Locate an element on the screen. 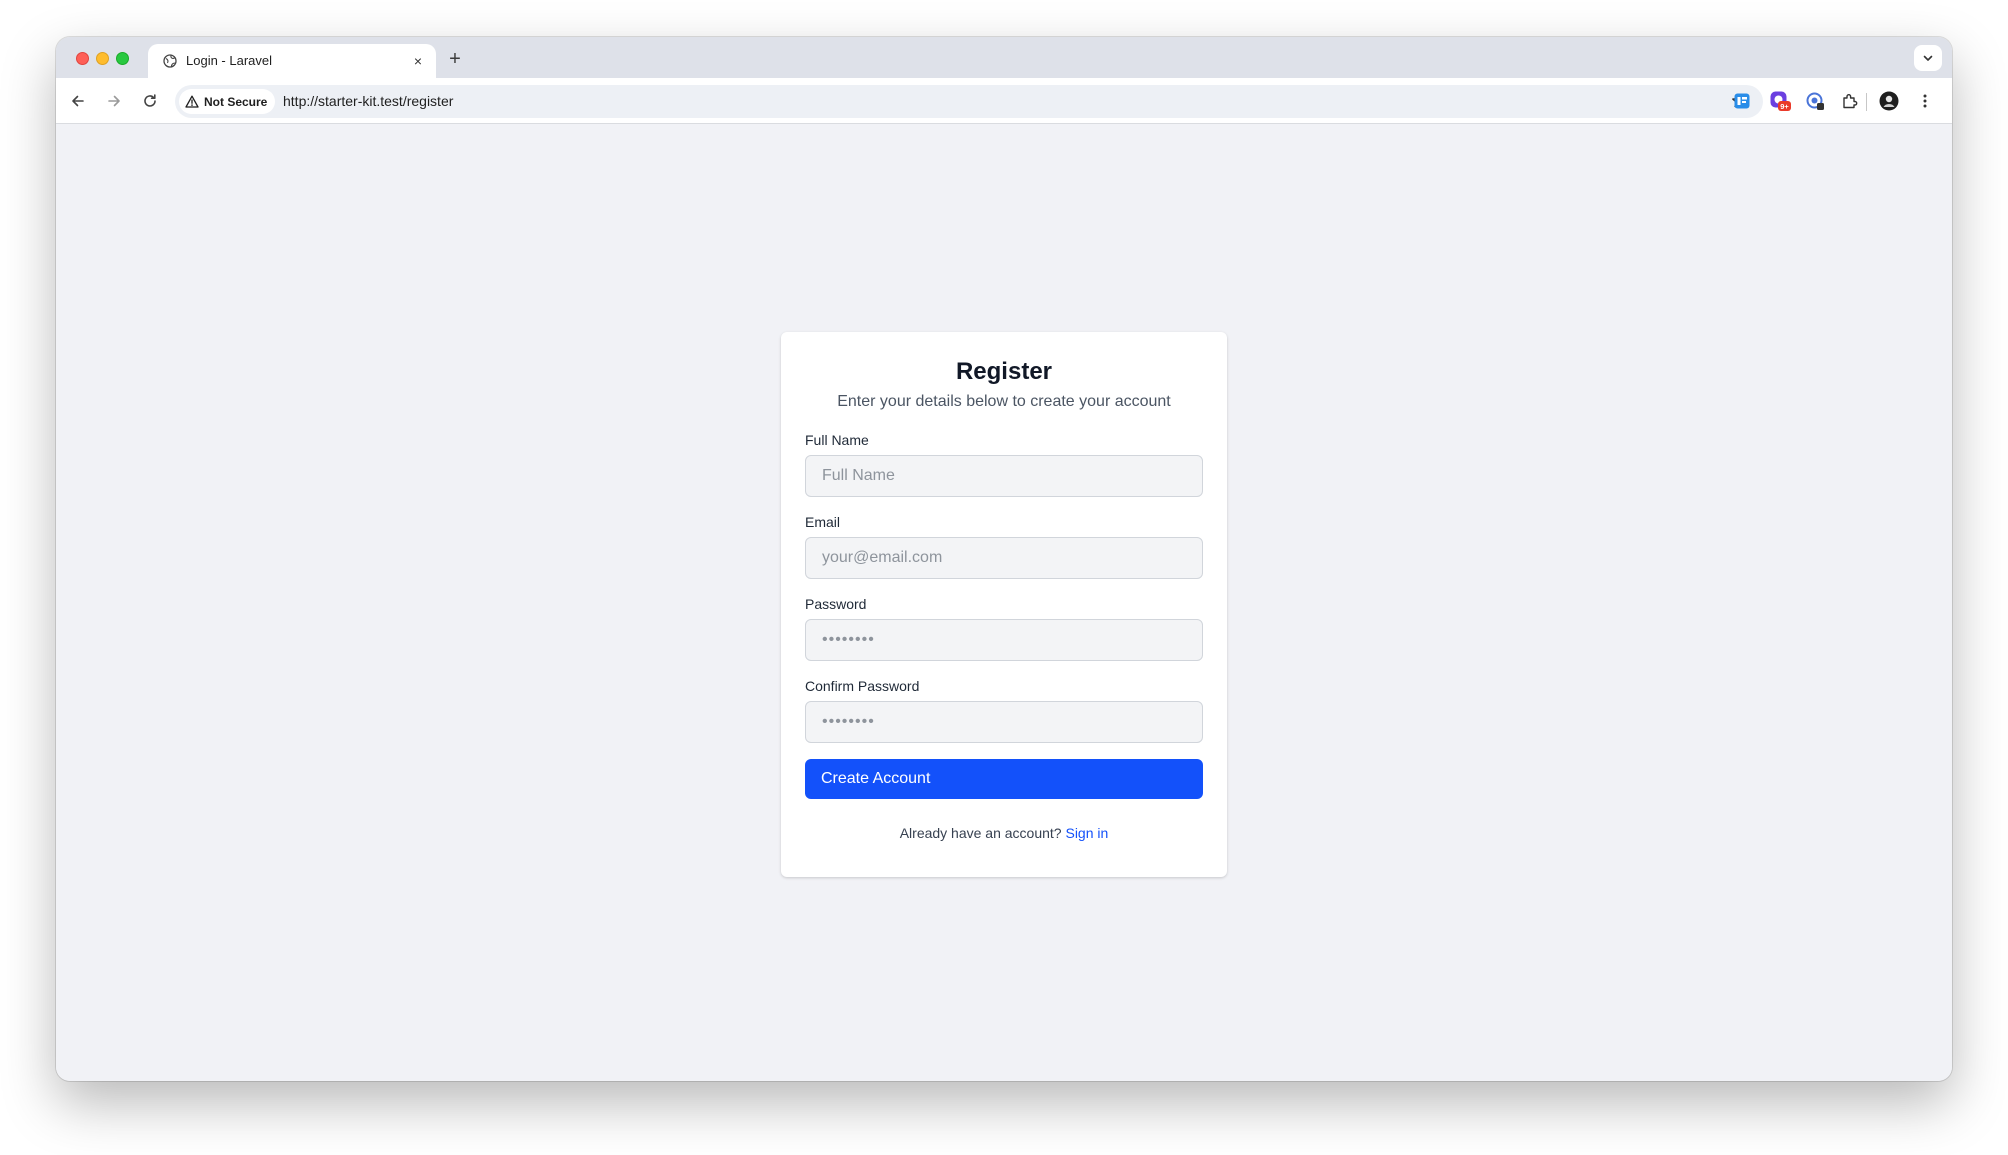 The width and height of the screenshot is (2008, 1155). vpn-extension-button is located at coordinates (1815, 101).